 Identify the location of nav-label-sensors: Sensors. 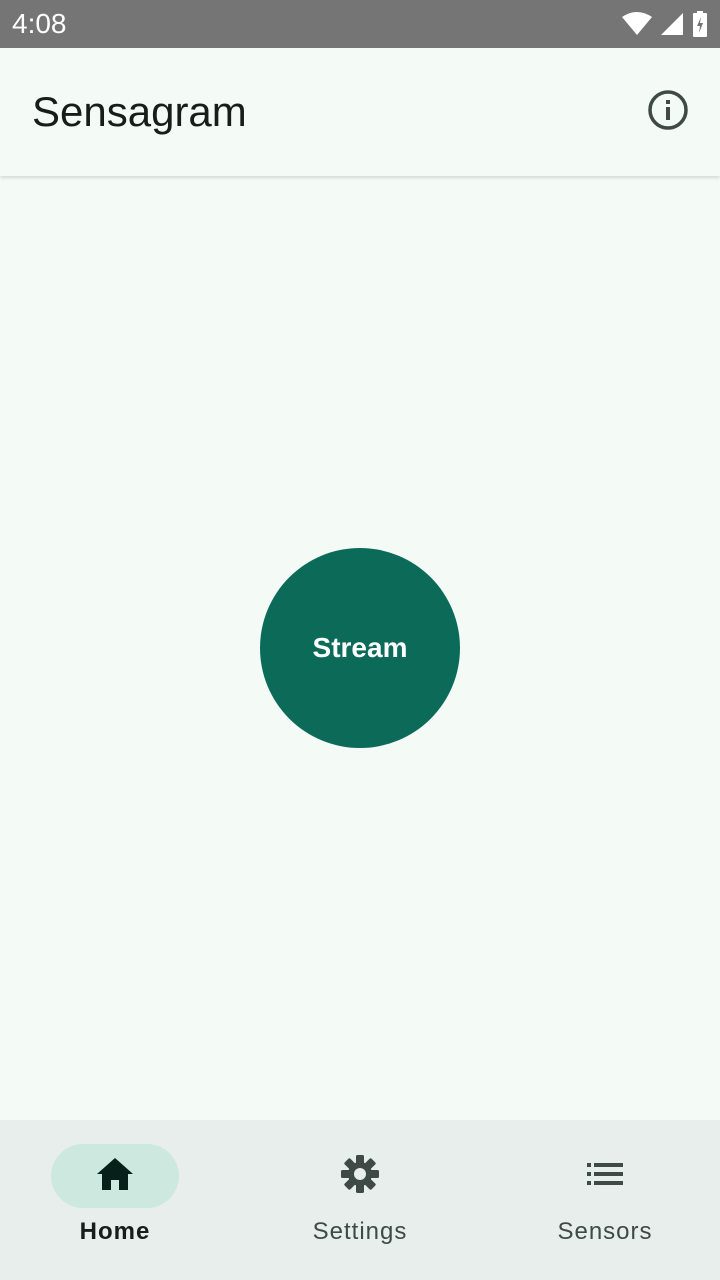
(605, 1231).